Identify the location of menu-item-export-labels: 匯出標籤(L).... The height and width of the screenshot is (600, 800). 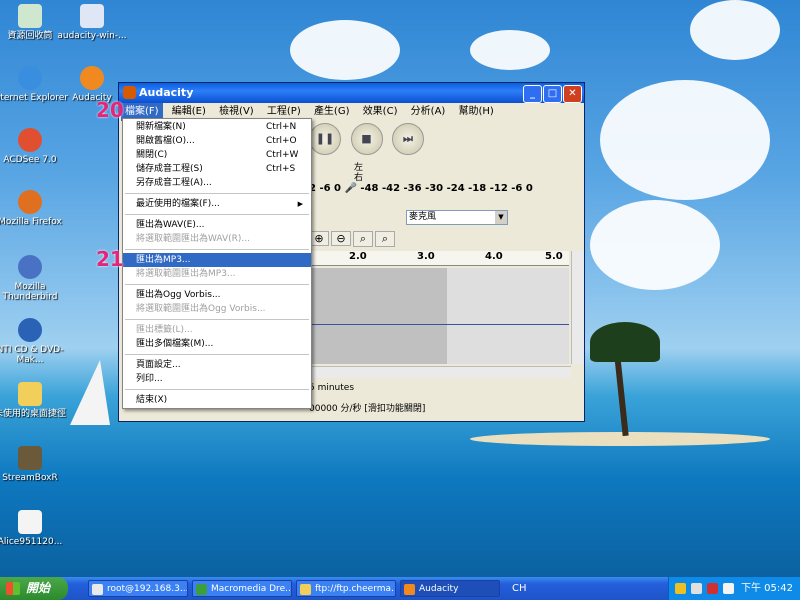
(217, 330).